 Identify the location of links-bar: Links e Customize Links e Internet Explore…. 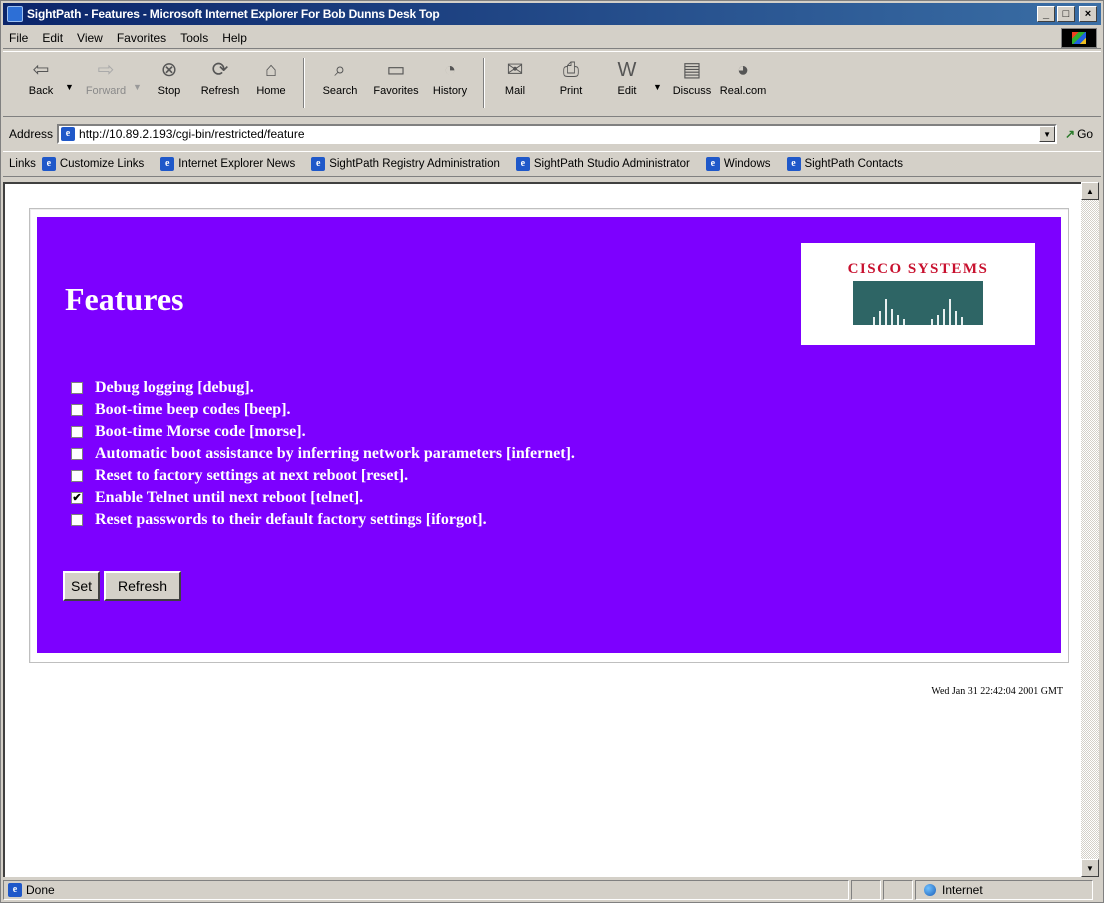
(552, 164).